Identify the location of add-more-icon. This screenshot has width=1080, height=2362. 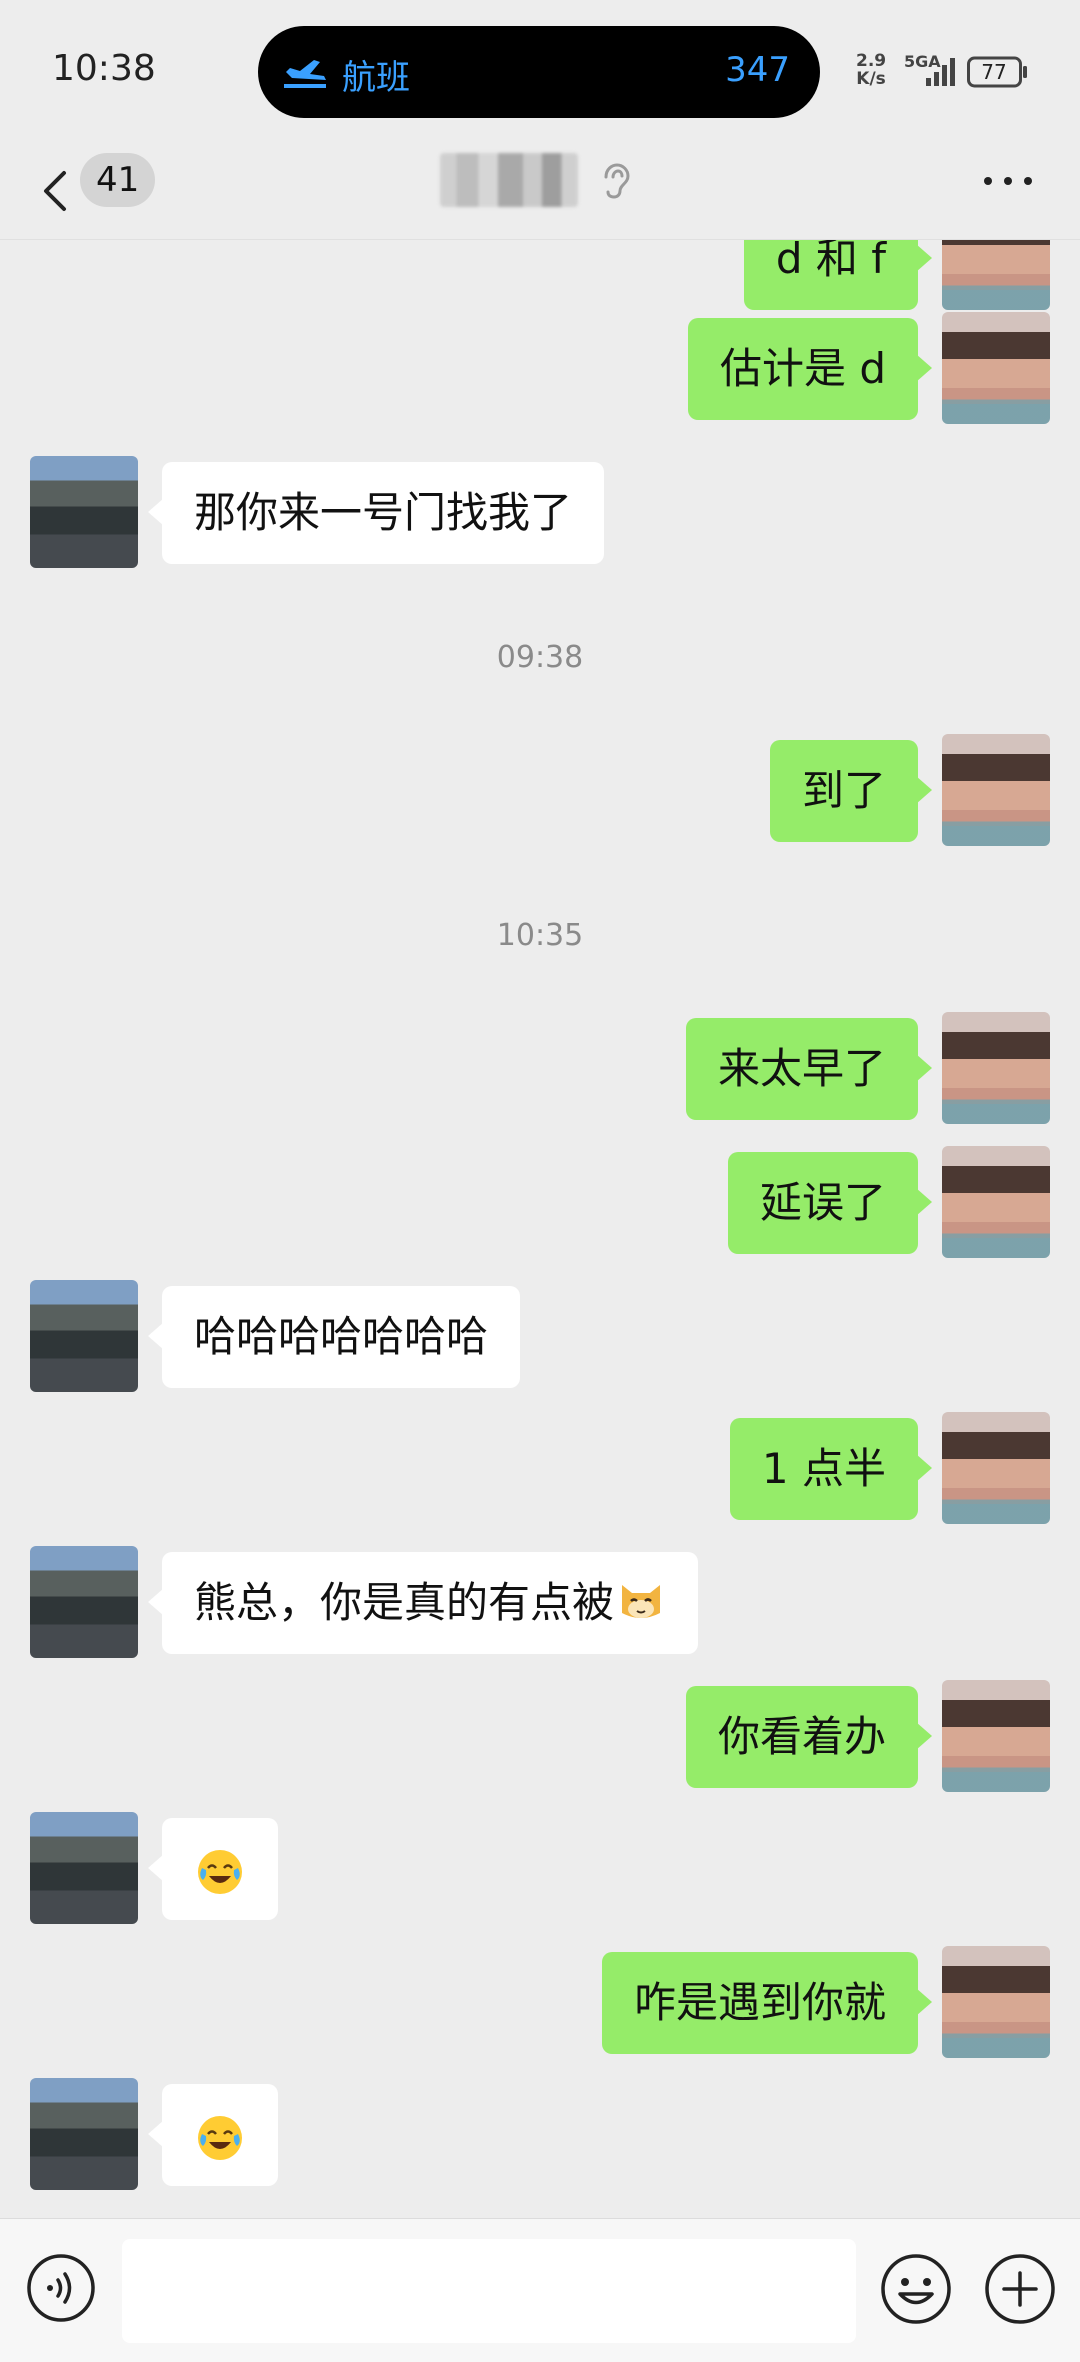
(1020, 2289).